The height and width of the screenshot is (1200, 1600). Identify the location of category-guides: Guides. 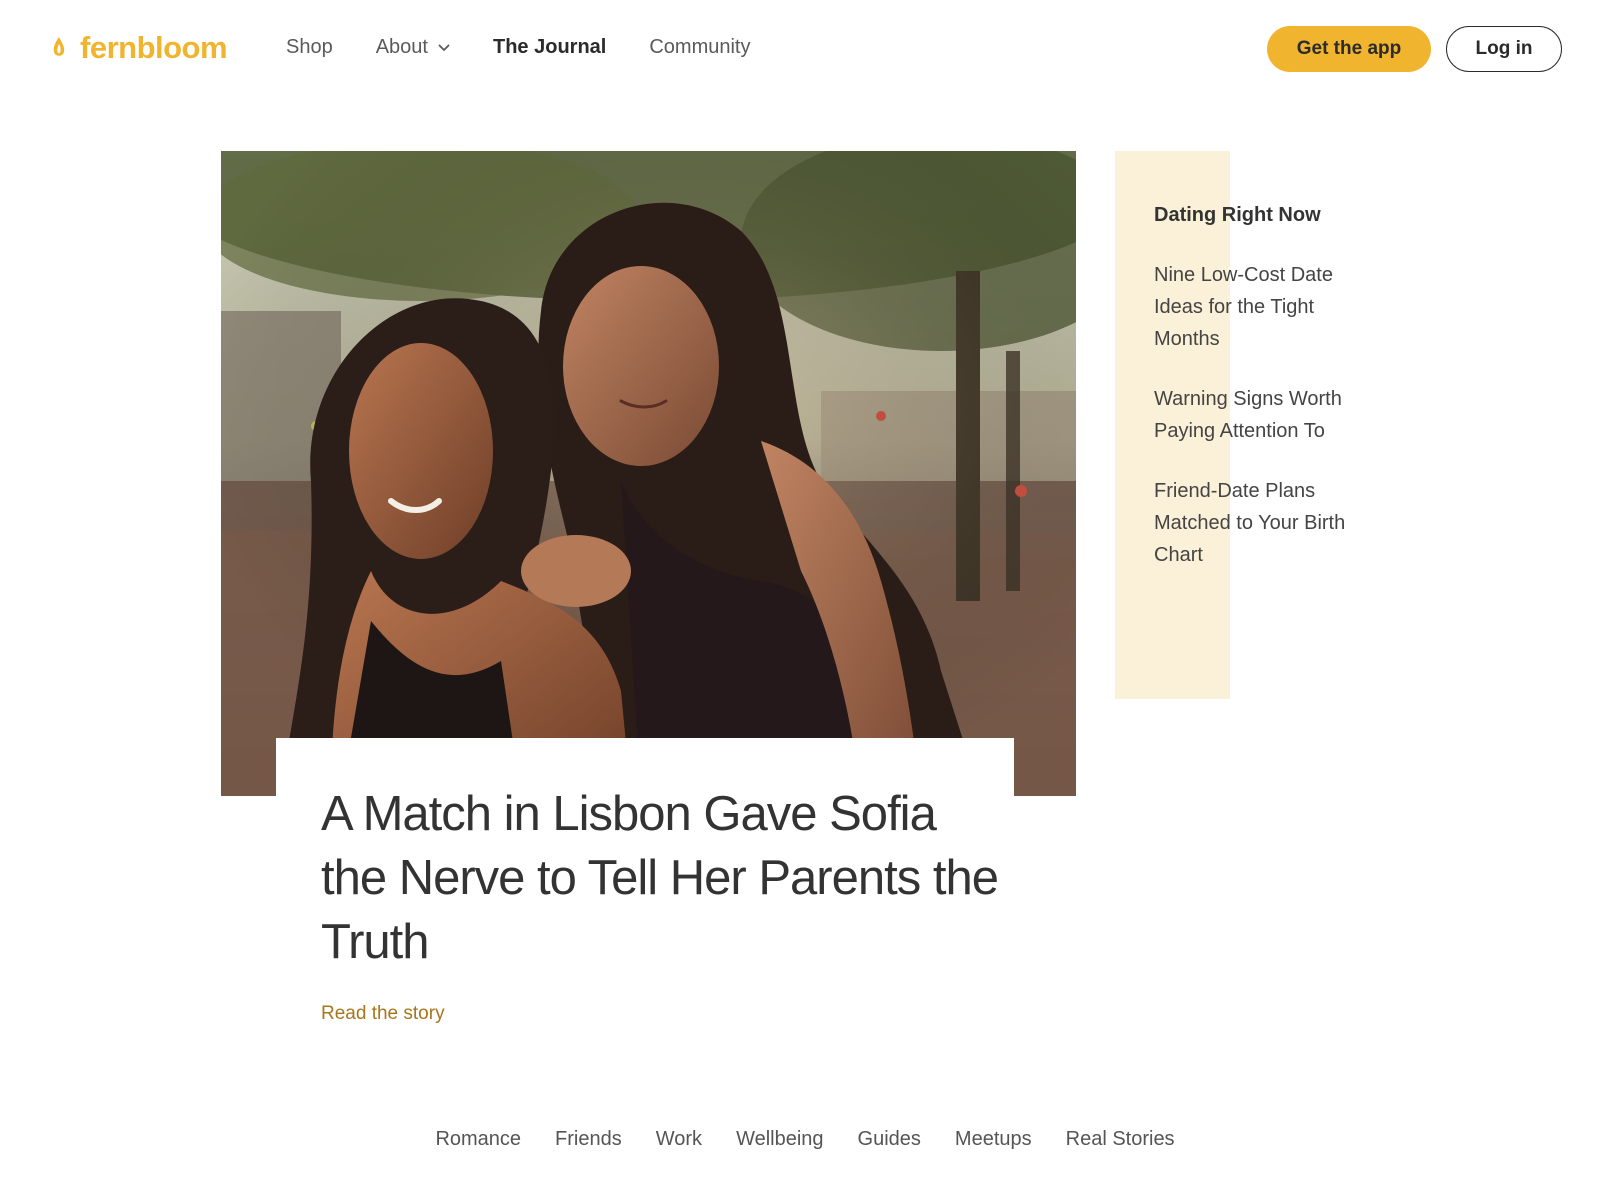
(889, 1139).